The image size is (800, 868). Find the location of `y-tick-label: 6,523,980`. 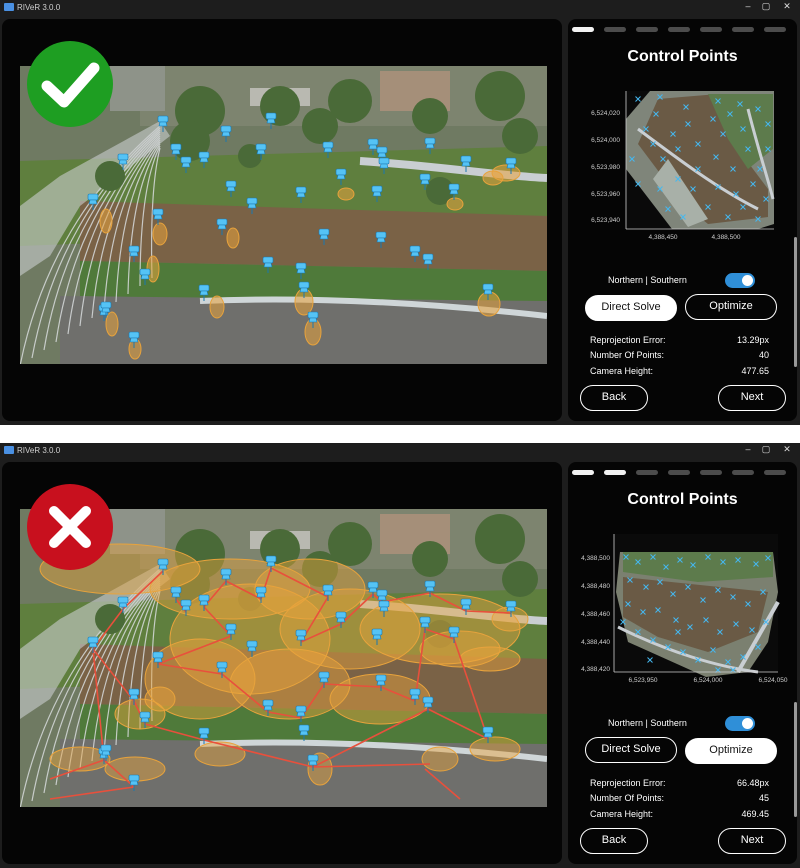

y-tick-label: 6,523,980 is located at coordinates (605, 167).